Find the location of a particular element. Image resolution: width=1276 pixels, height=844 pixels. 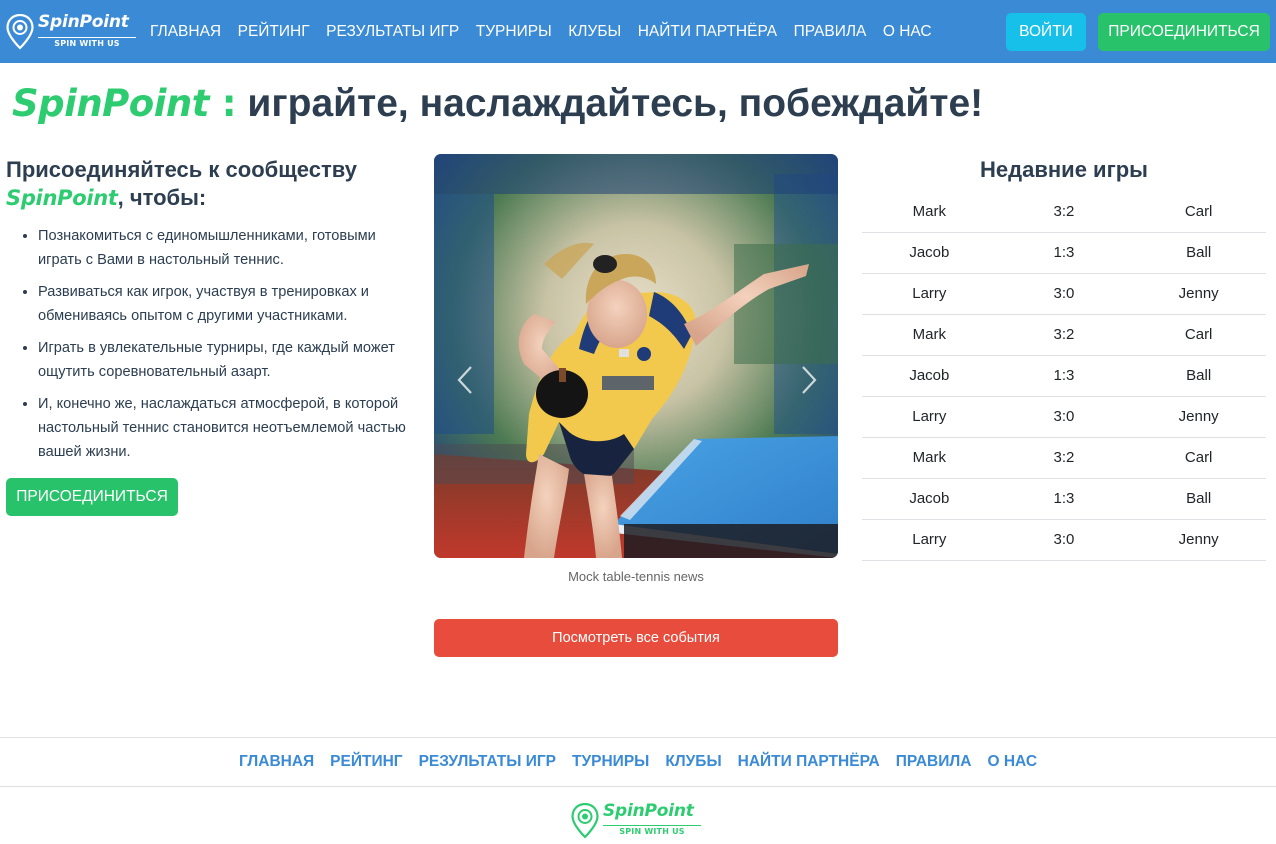

logo-brand: SpinPoint is located at coordinates (83, 22).